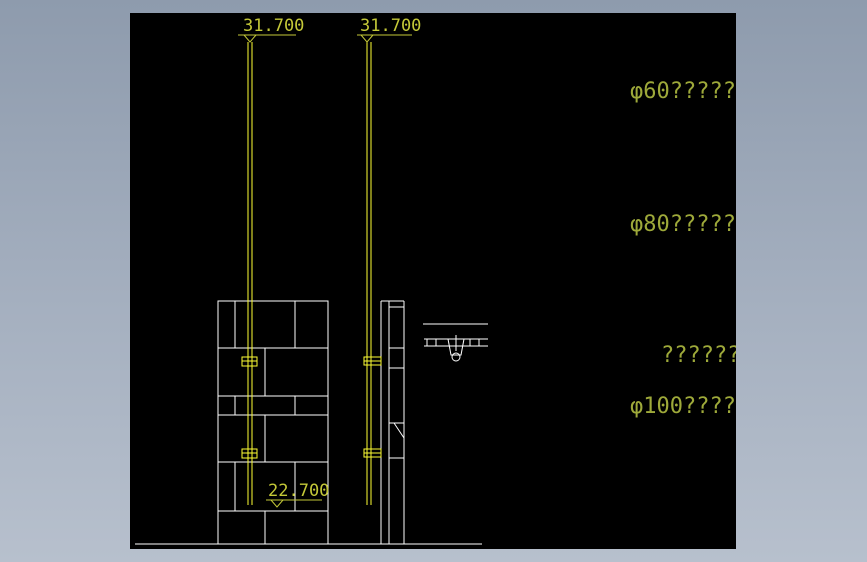 This screenshot has height=562, width=867. What do you see at coordinates (249, 273) in the screenshot?
I see `left-downpipe` at bounding box center [249, 273].